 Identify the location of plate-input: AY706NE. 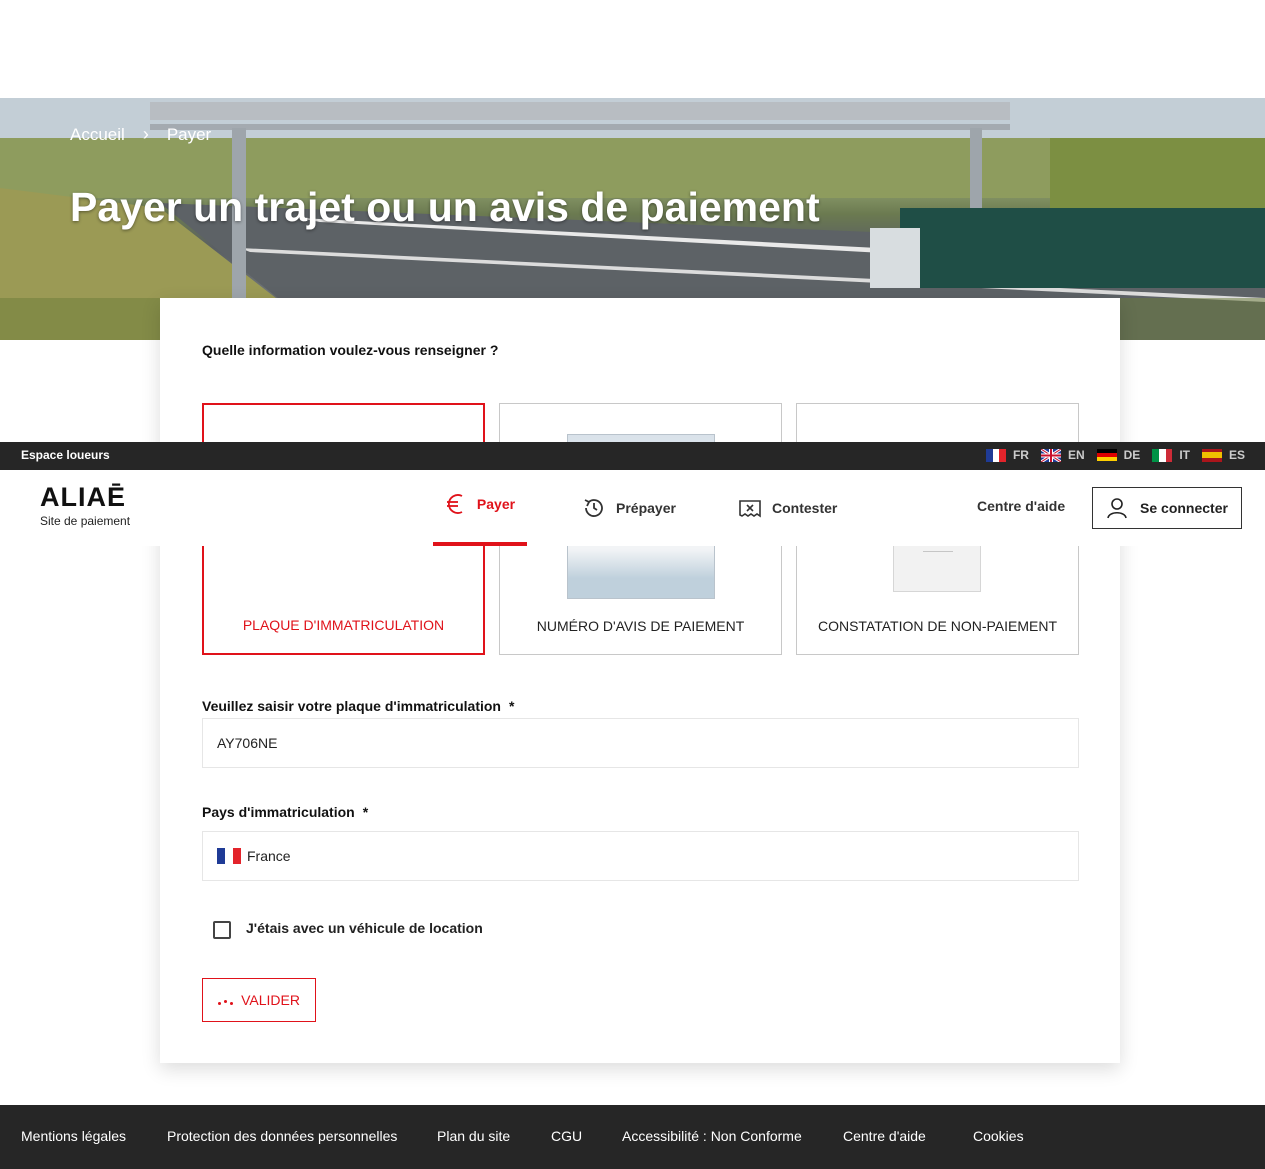
(640, 743).